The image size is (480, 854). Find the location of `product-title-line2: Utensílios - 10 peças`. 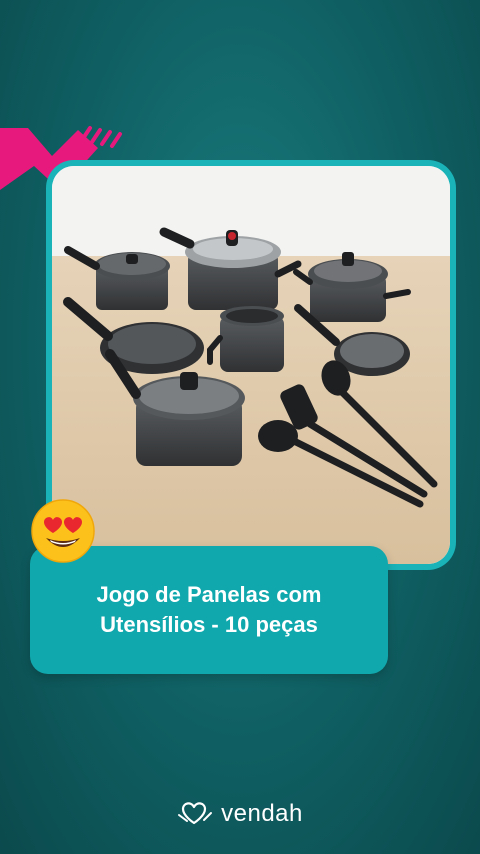

product-title-line2: Utensílios - 10 peças is located at coordinates (209, 624).